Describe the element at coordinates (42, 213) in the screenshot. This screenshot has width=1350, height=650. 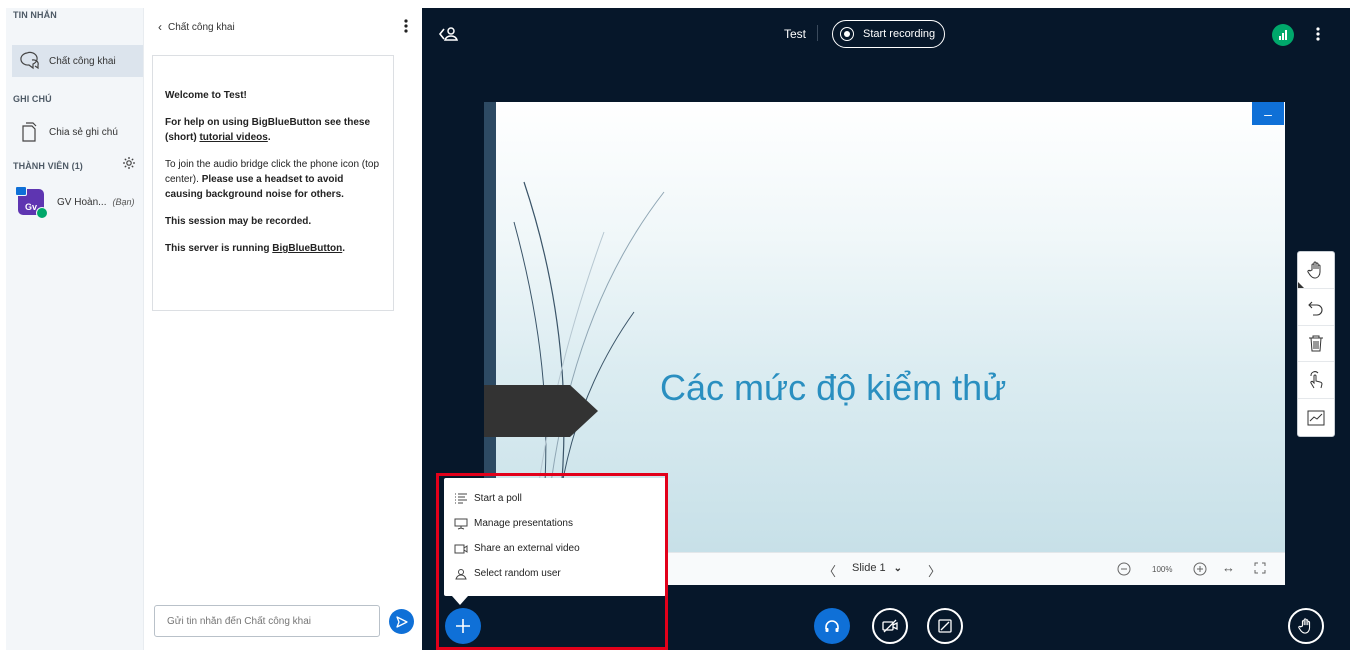
I see `microphone-icon` at that location.